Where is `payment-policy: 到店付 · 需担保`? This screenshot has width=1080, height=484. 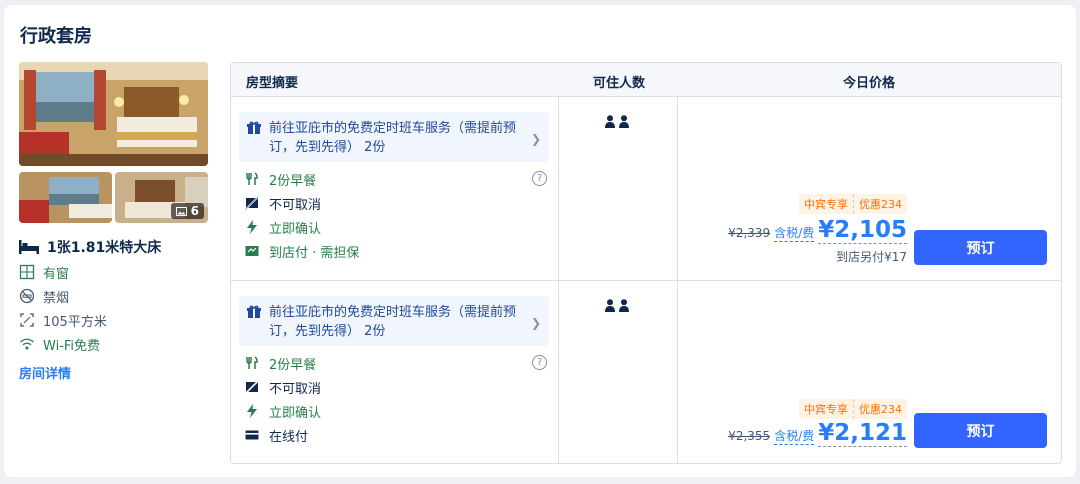
payment-policy: 到店付 · 需担保 is located at coordinates (395, 251).